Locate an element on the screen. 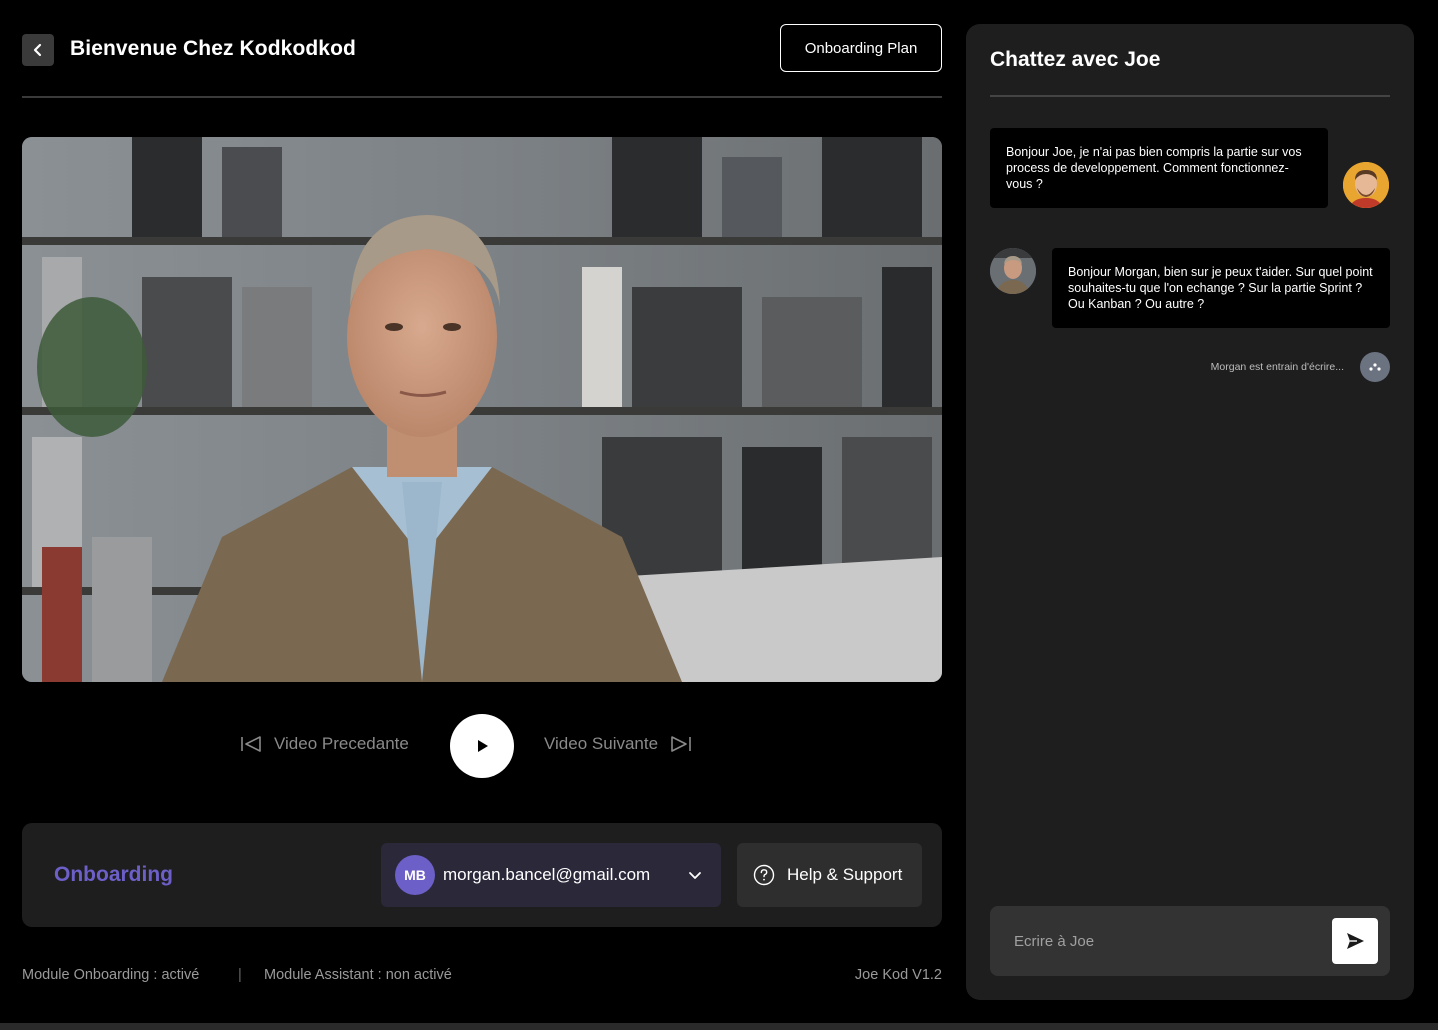  header-divider is located at coordinates (482, 97).